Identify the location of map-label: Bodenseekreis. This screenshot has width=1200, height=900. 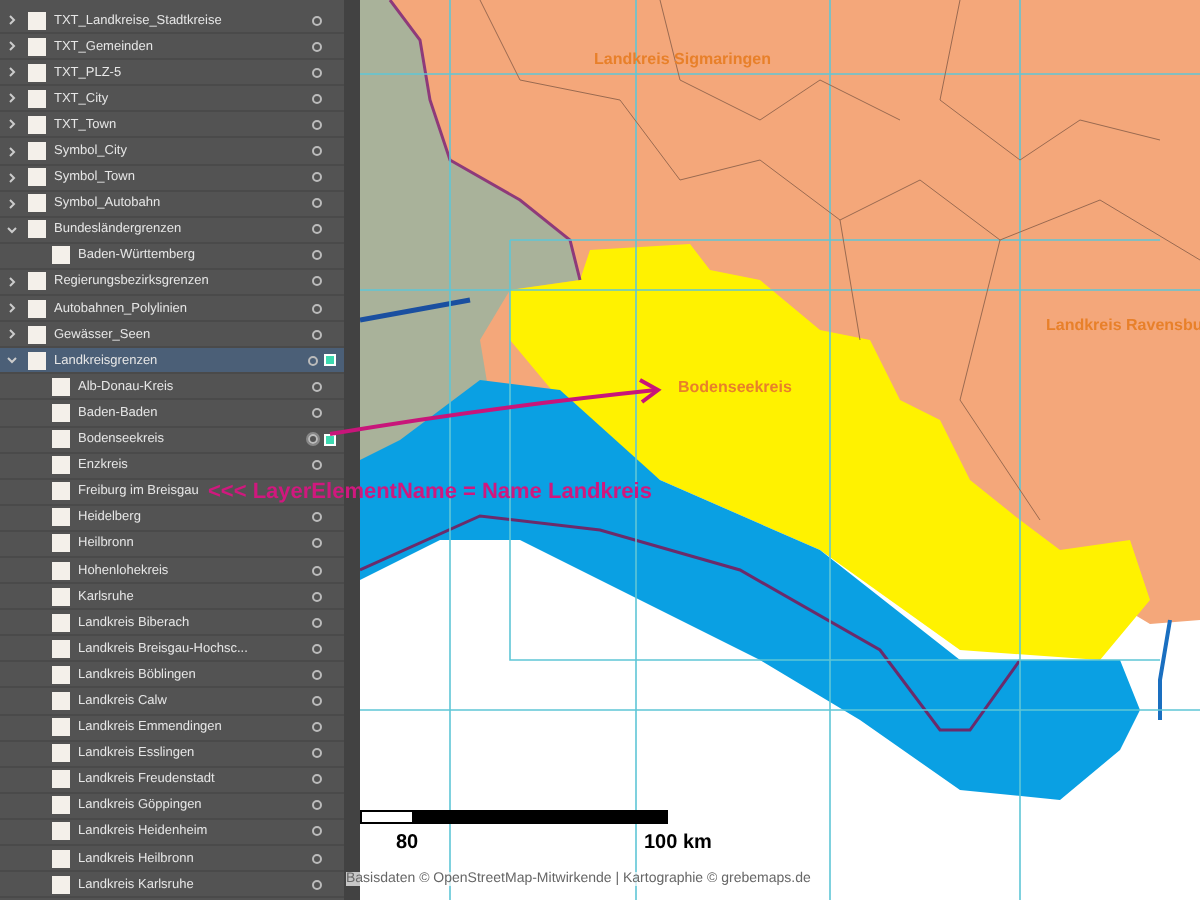
(735, 387).